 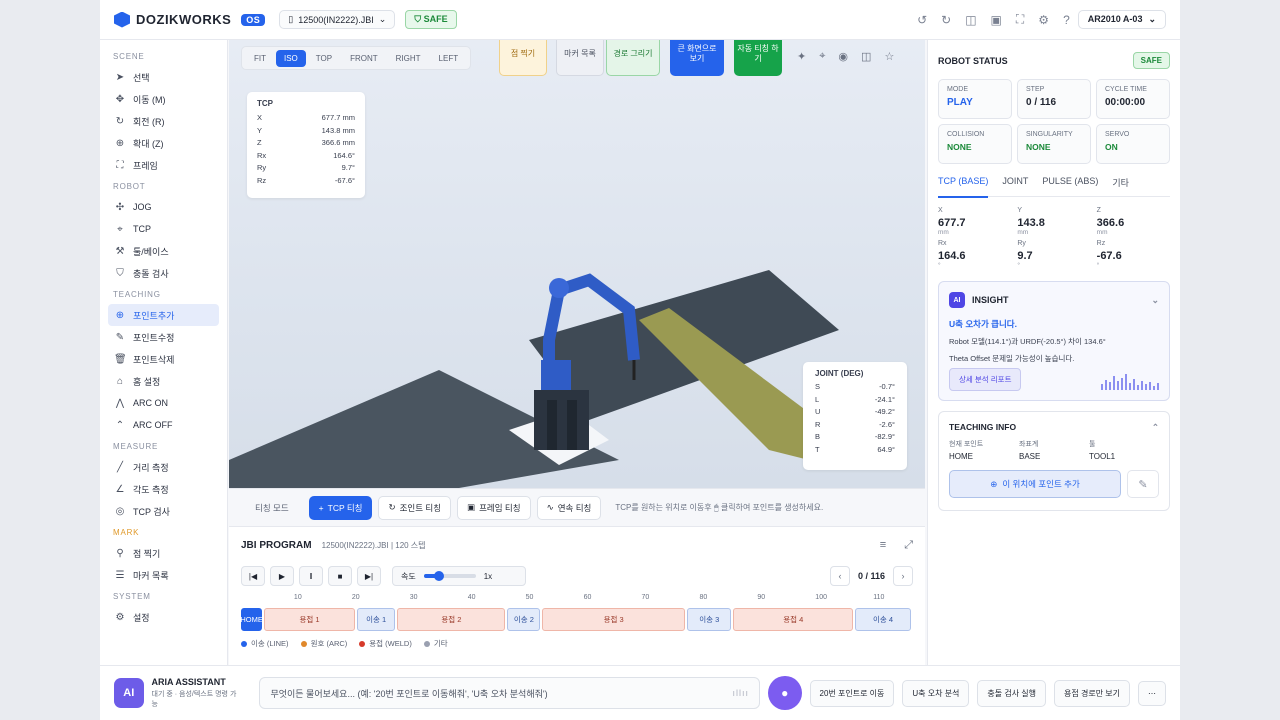 What do you see at coordinates (922, 20) in the screenshot?
I see `undo-icon: ↺` at bounding box center [922, 20].